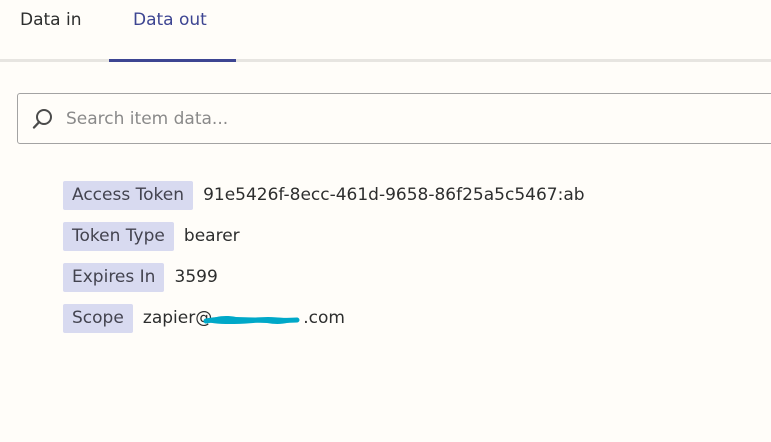  I want to click on search-icon, so click(42, 119).